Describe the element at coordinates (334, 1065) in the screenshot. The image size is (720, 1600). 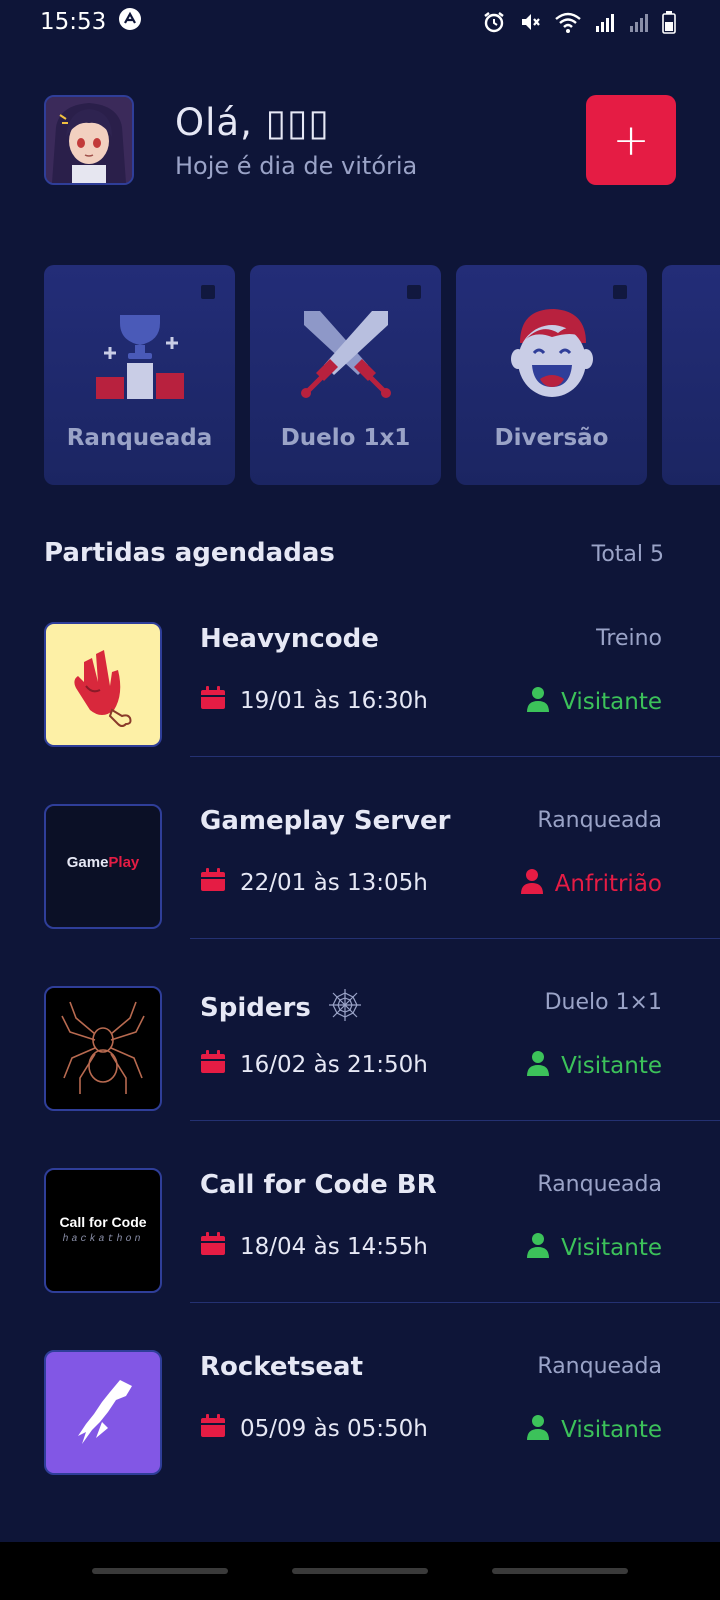
I see `match-date-text: 16/02 às 21:50h` at that location.